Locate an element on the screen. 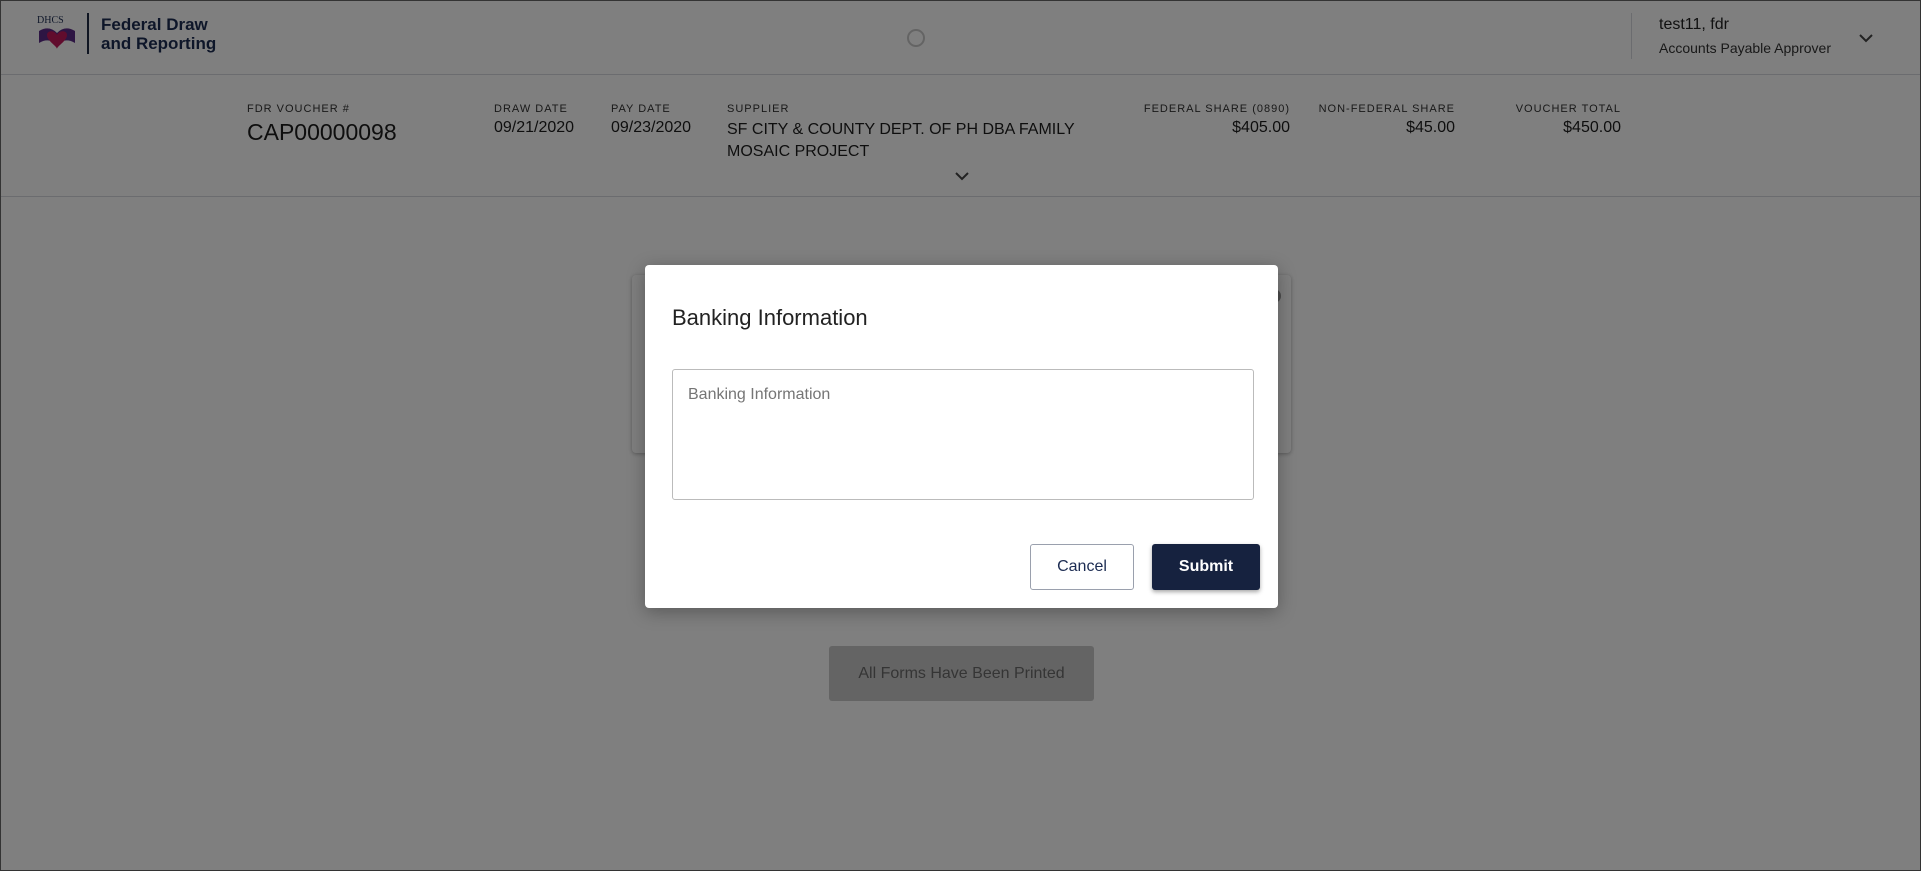  submit-button: Submit is located at coordinates (1206, 567).